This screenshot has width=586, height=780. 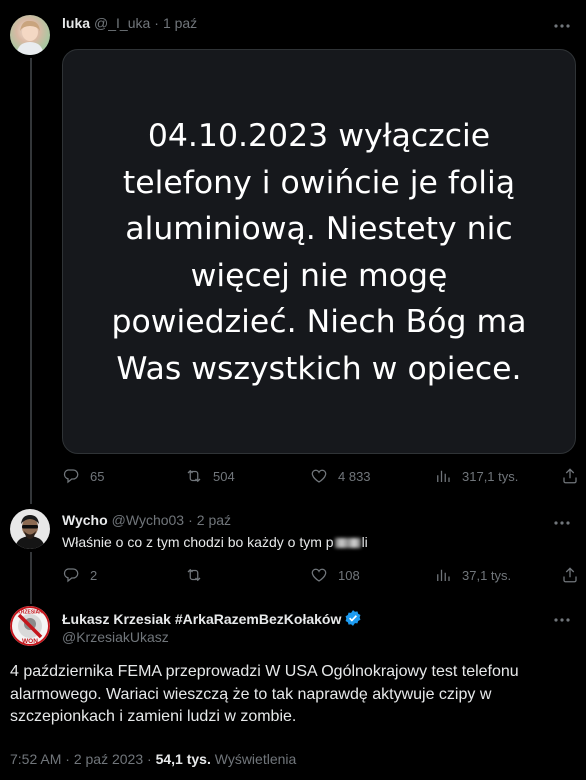 I want to click on like-button: 4 833, so click(x=340, y=476).